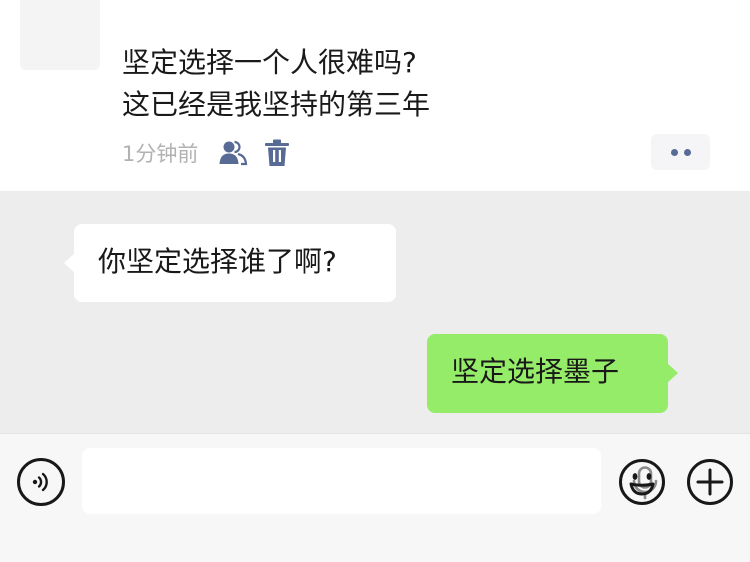 The height and width of the screenshot is (562, 750). What do you see at coordinates (535, 371) in the screenshot?
I see `outgoing-message-text: 坚定选择墨子` at bounding box center [535, 371].